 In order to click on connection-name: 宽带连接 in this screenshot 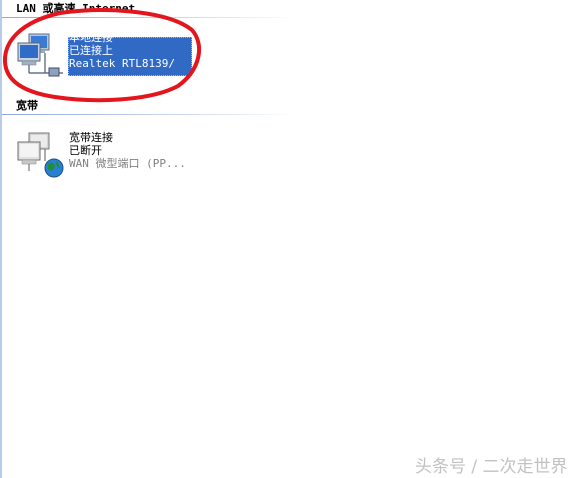, I will do `click(91, 137)`.